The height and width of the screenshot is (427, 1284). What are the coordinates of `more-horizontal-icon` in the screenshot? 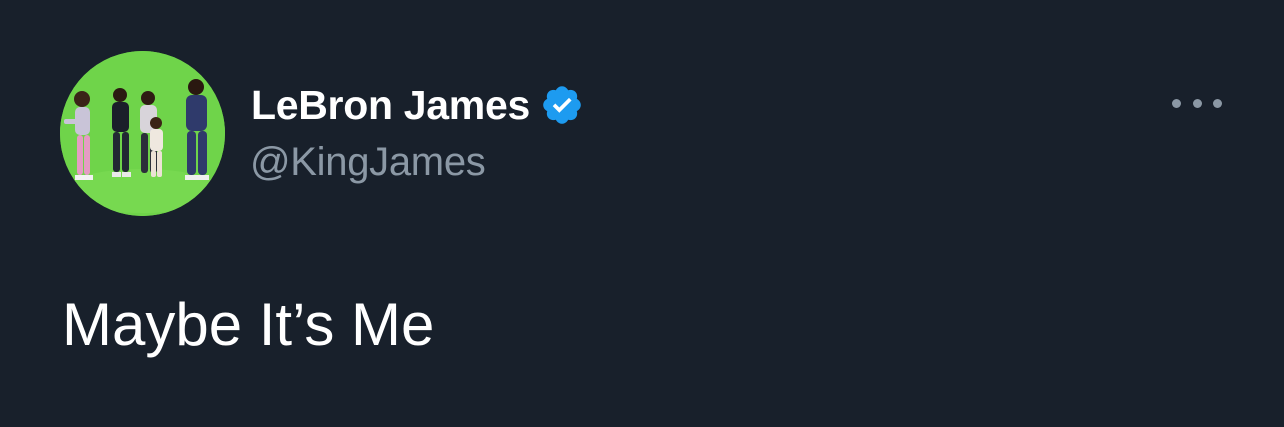 It's located at (1197, 103).